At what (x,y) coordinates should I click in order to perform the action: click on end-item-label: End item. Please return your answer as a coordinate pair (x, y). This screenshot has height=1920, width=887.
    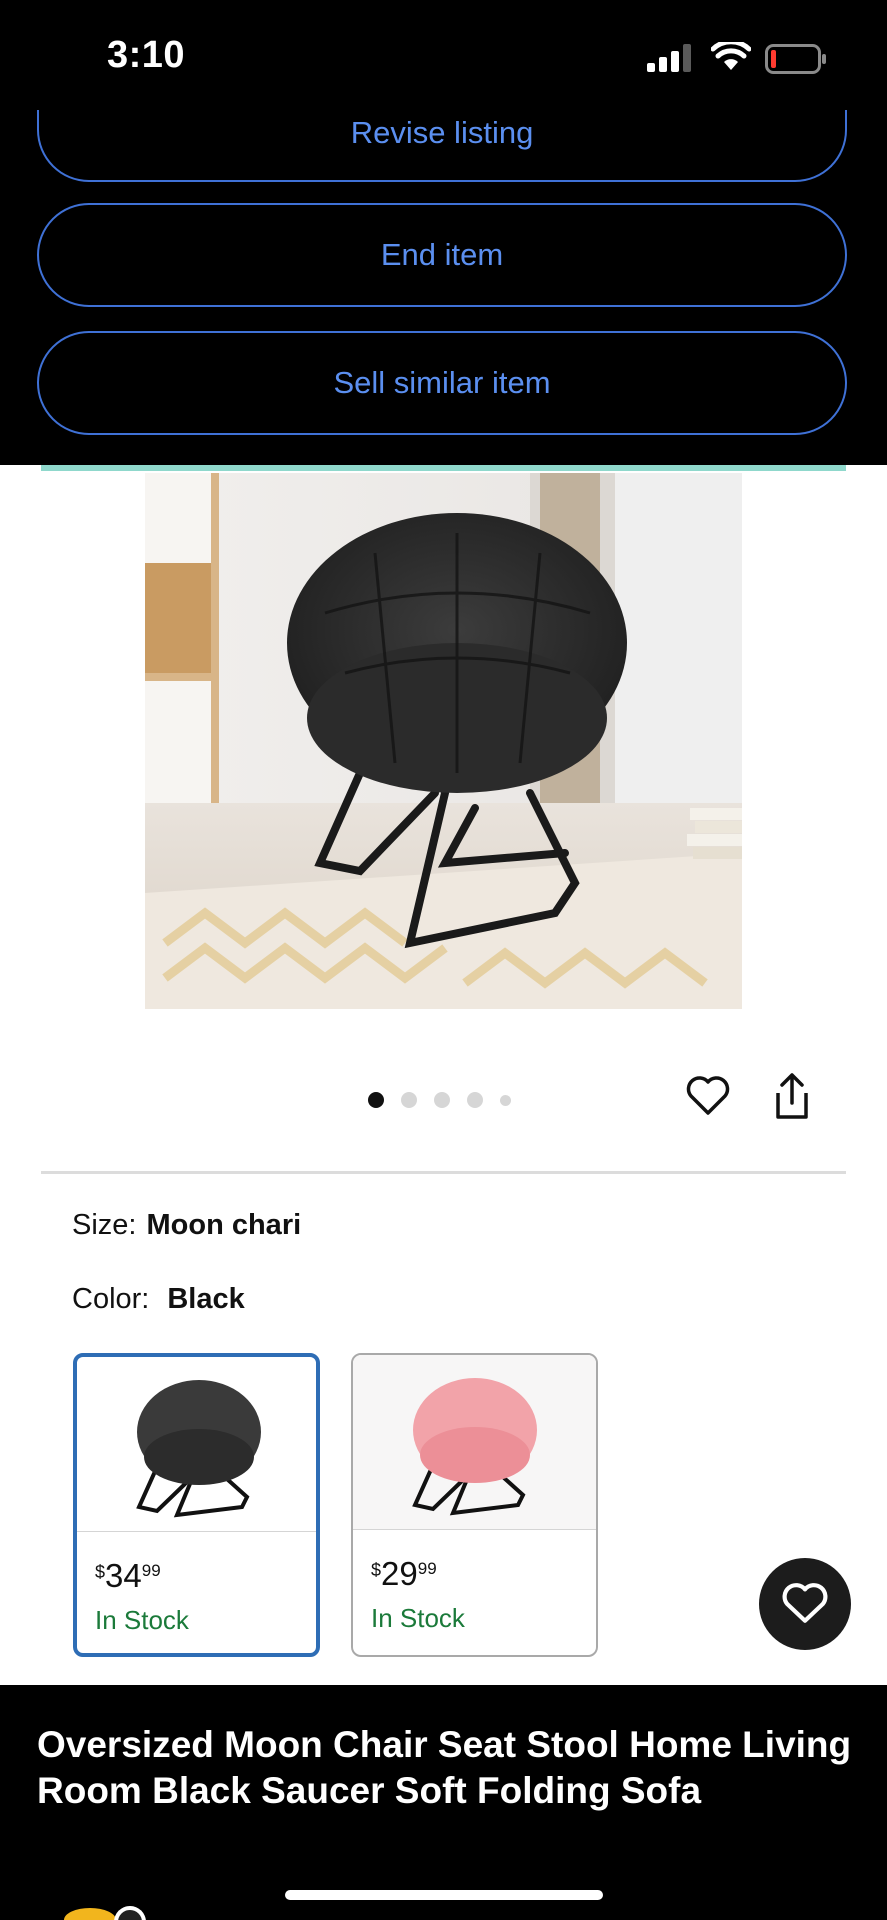
    Looking at the image, I should click on (442, 254).